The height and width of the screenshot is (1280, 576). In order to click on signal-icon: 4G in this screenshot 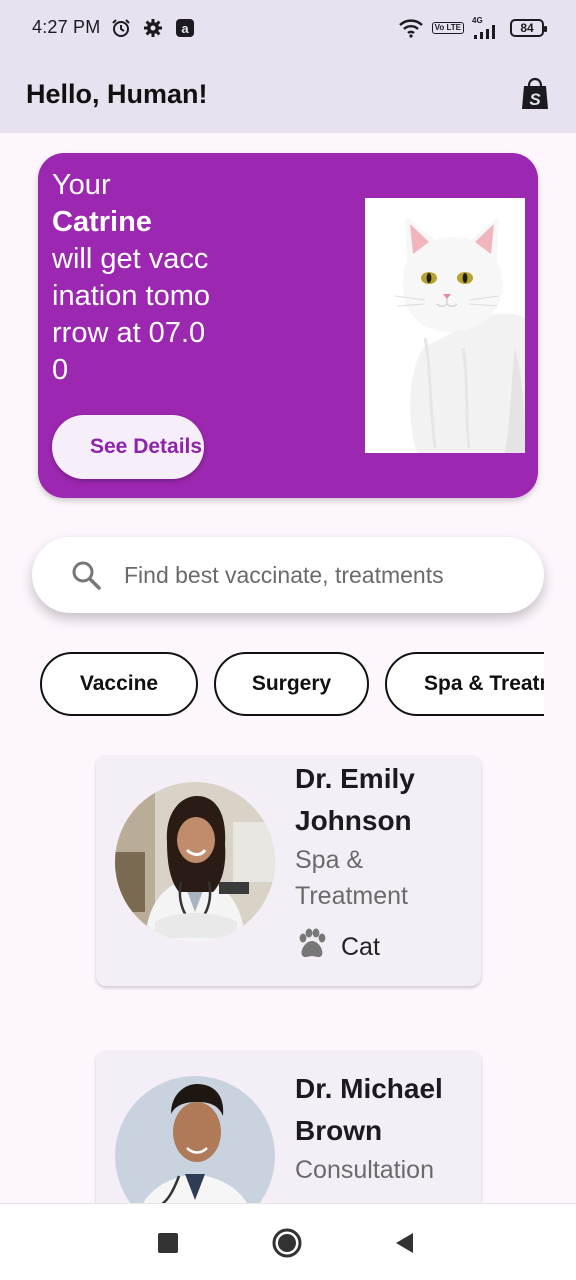, I will do `click(487, 27)`.